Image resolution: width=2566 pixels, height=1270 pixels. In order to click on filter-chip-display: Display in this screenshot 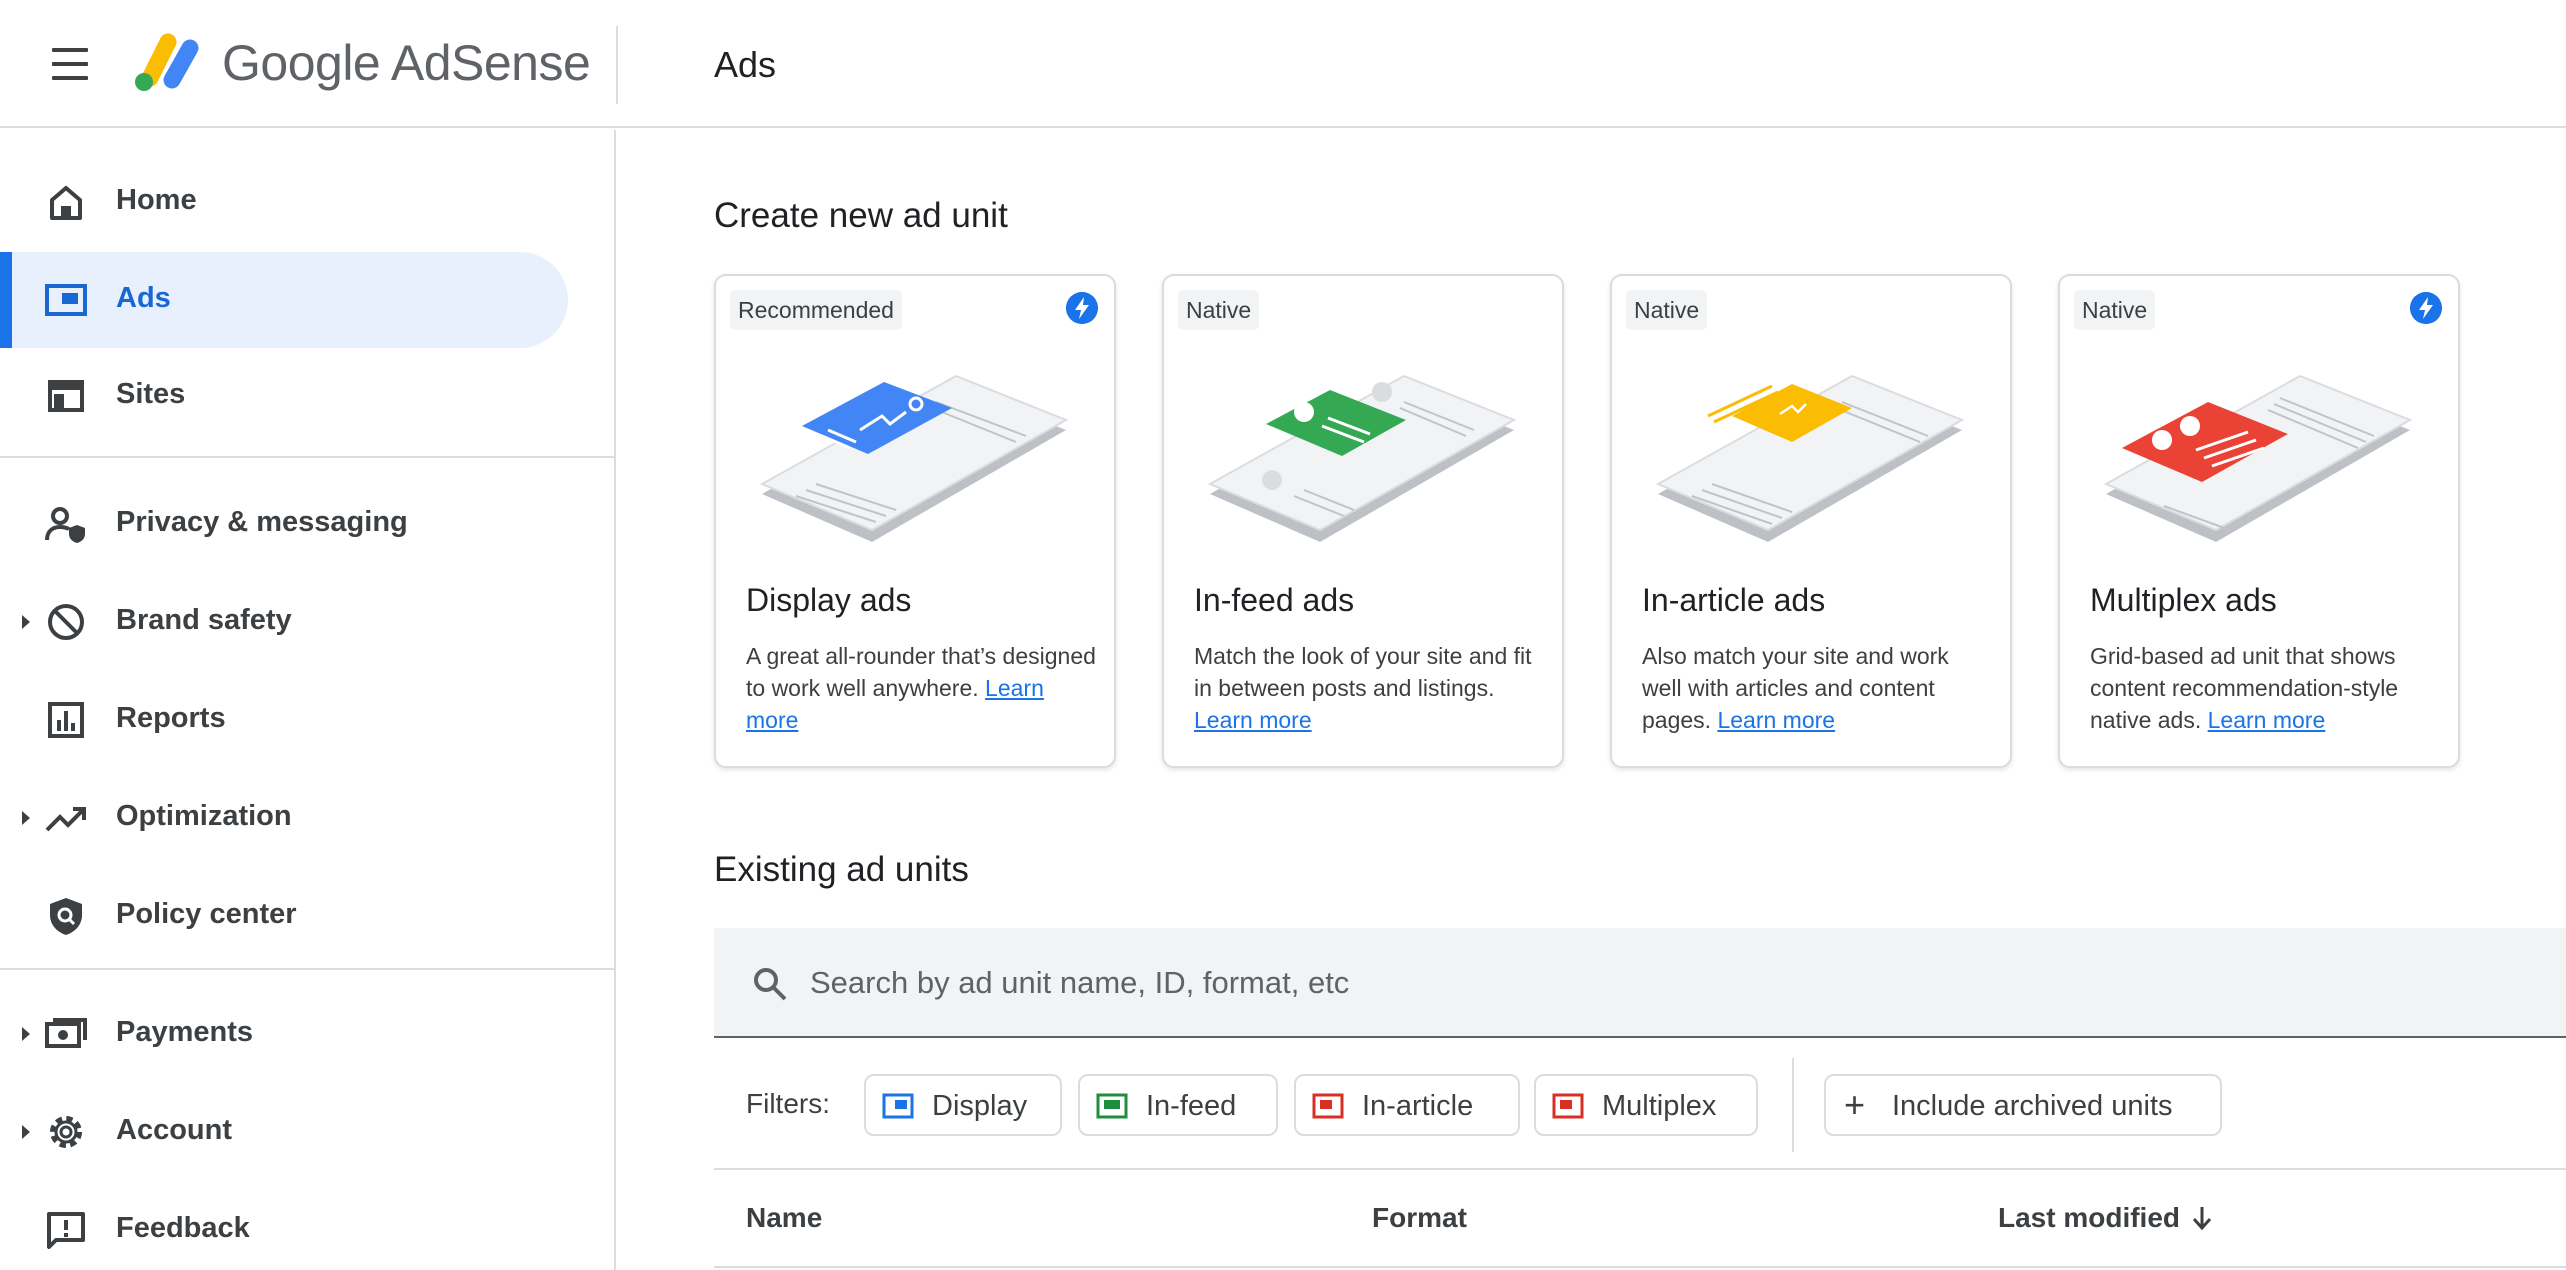, I will do `click(963, 1105)`.